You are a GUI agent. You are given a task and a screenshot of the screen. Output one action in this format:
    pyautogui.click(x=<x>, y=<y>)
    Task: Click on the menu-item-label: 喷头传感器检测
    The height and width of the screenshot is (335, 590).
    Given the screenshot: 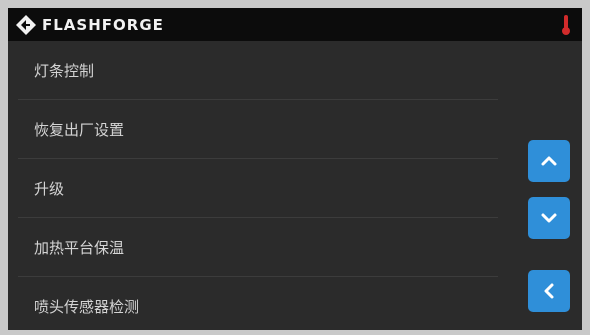 What is the action you would take?
    pyautogui.click(x=87, y=307)
    